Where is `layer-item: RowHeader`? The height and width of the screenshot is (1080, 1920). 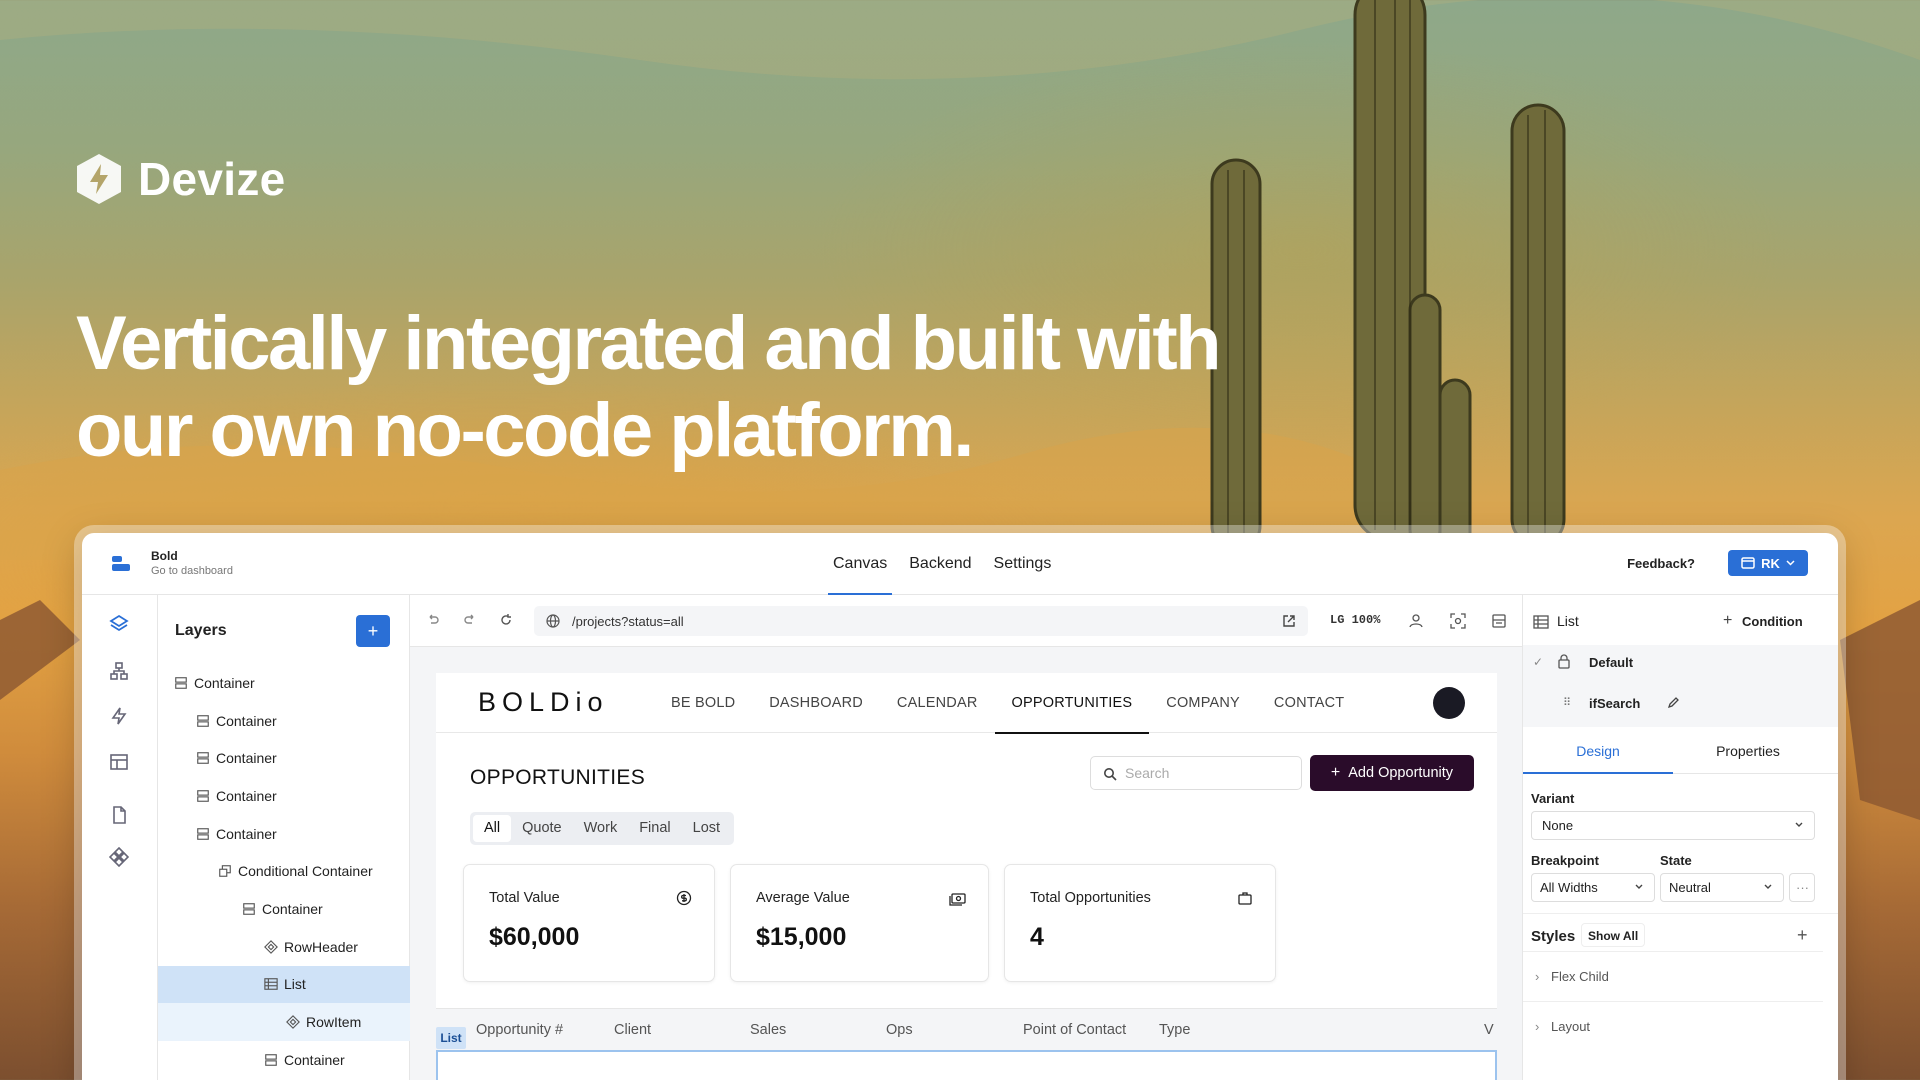
layer-item: RowHeader is located at coordinates (284, 947).